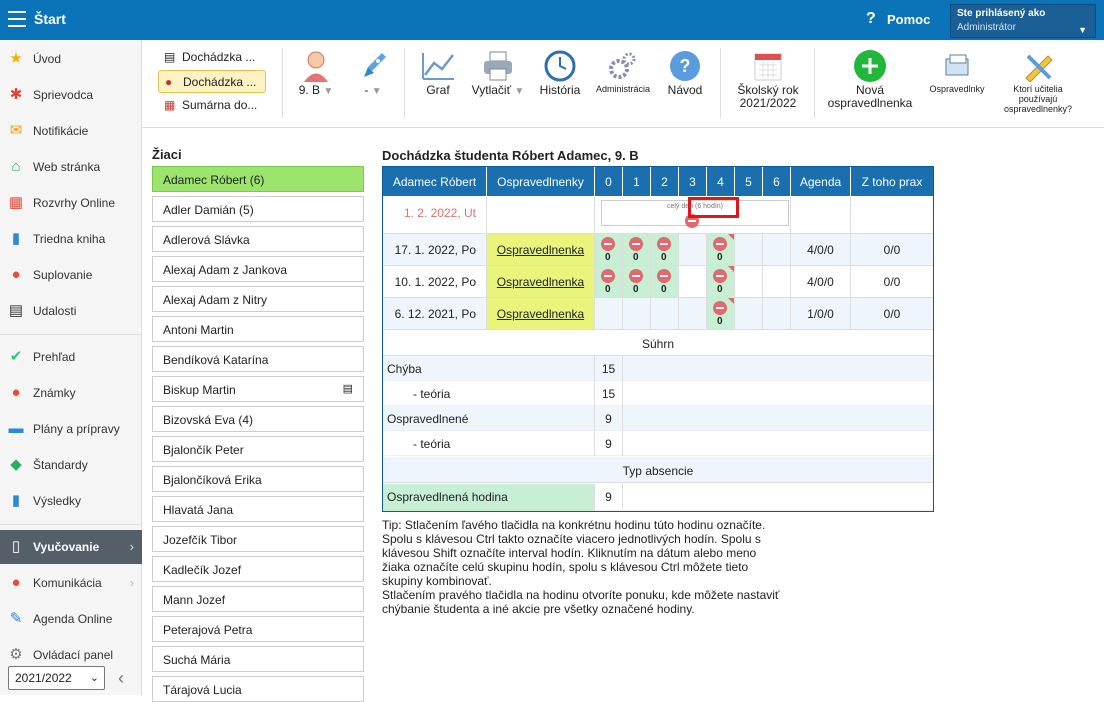  I want to click on col-header-hour: 3, so click(693, 181).